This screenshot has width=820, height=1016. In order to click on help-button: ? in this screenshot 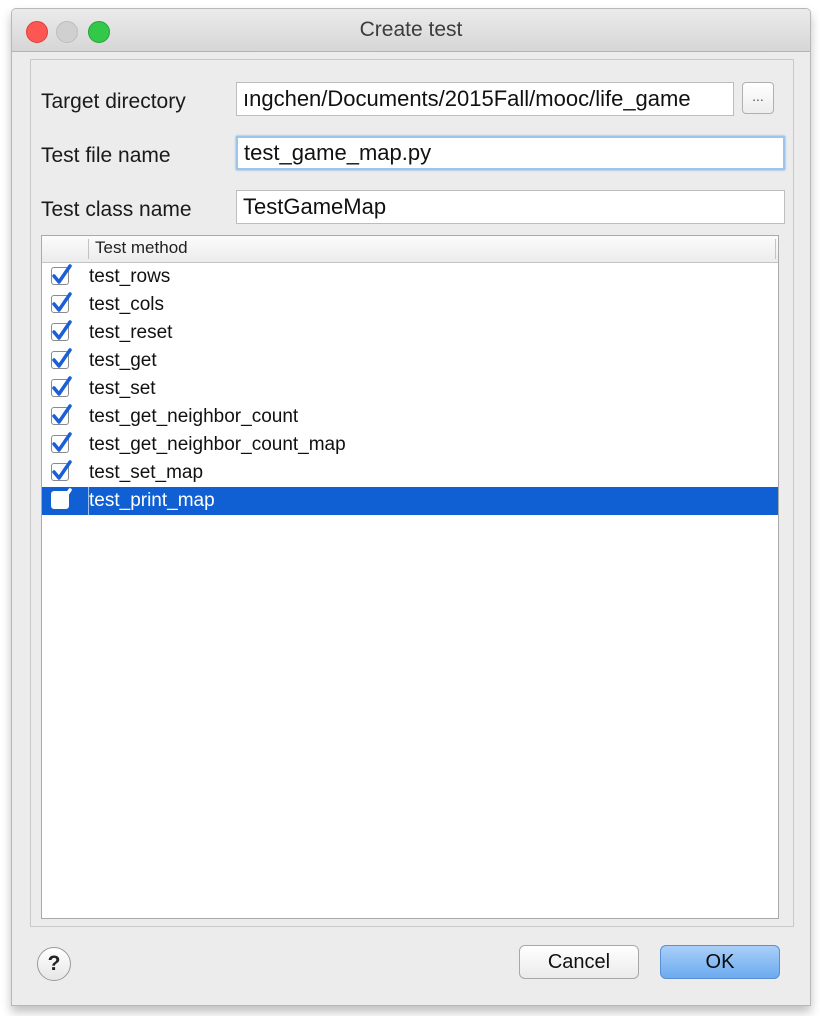, I will do `click(54, 964)`.